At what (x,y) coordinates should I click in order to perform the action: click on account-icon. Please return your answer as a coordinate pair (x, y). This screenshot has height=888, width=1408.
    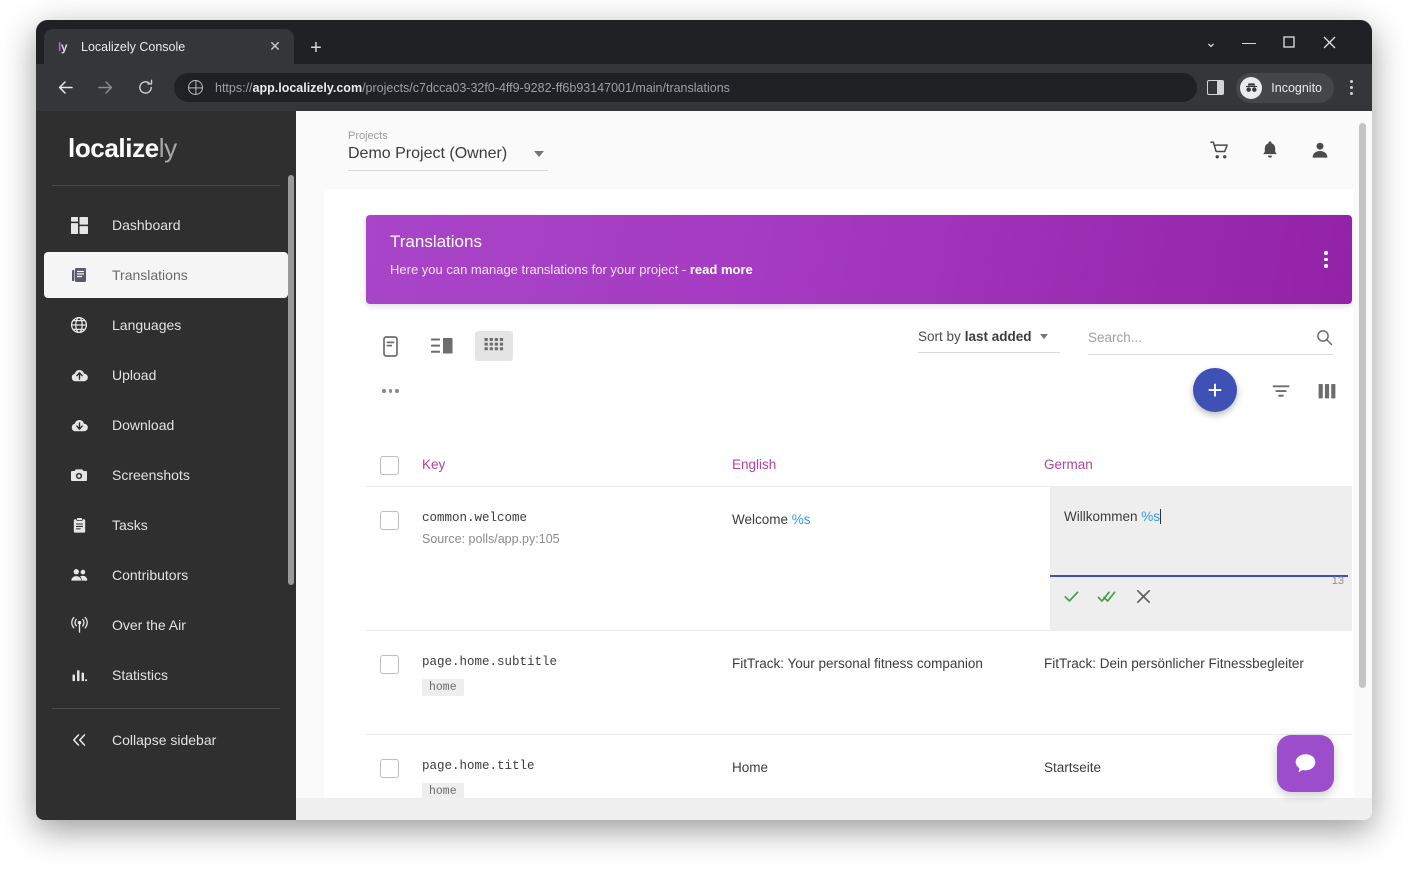
    Looking at the image, I should click on (1320, 150).